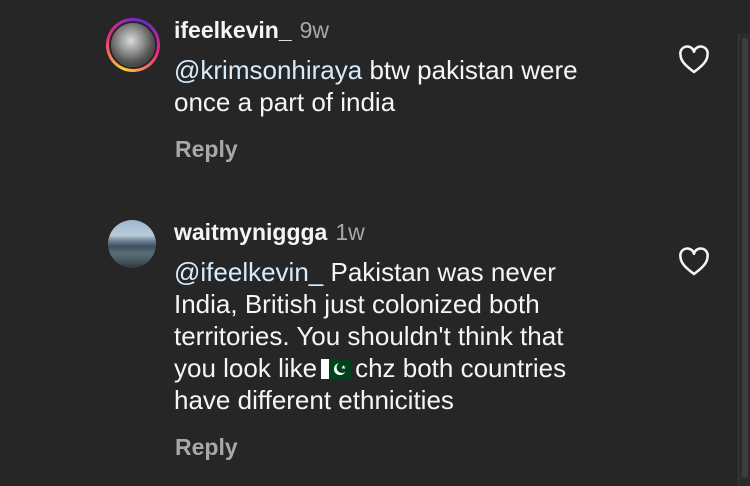 The image size is (750, 486). What do you see at coordinates (248, 272) in the screenshot?
I see `mention-link: @ifeelkevin_` at bounding box center [248, 272].